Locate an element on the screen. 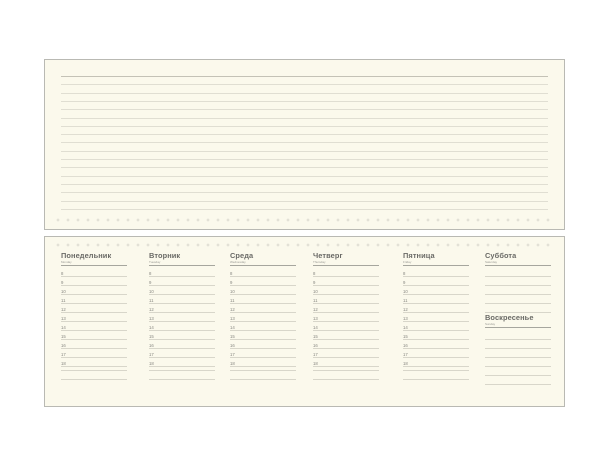  day-subtitle-tuesday: Tuesday is located at coordinates (155, 262).